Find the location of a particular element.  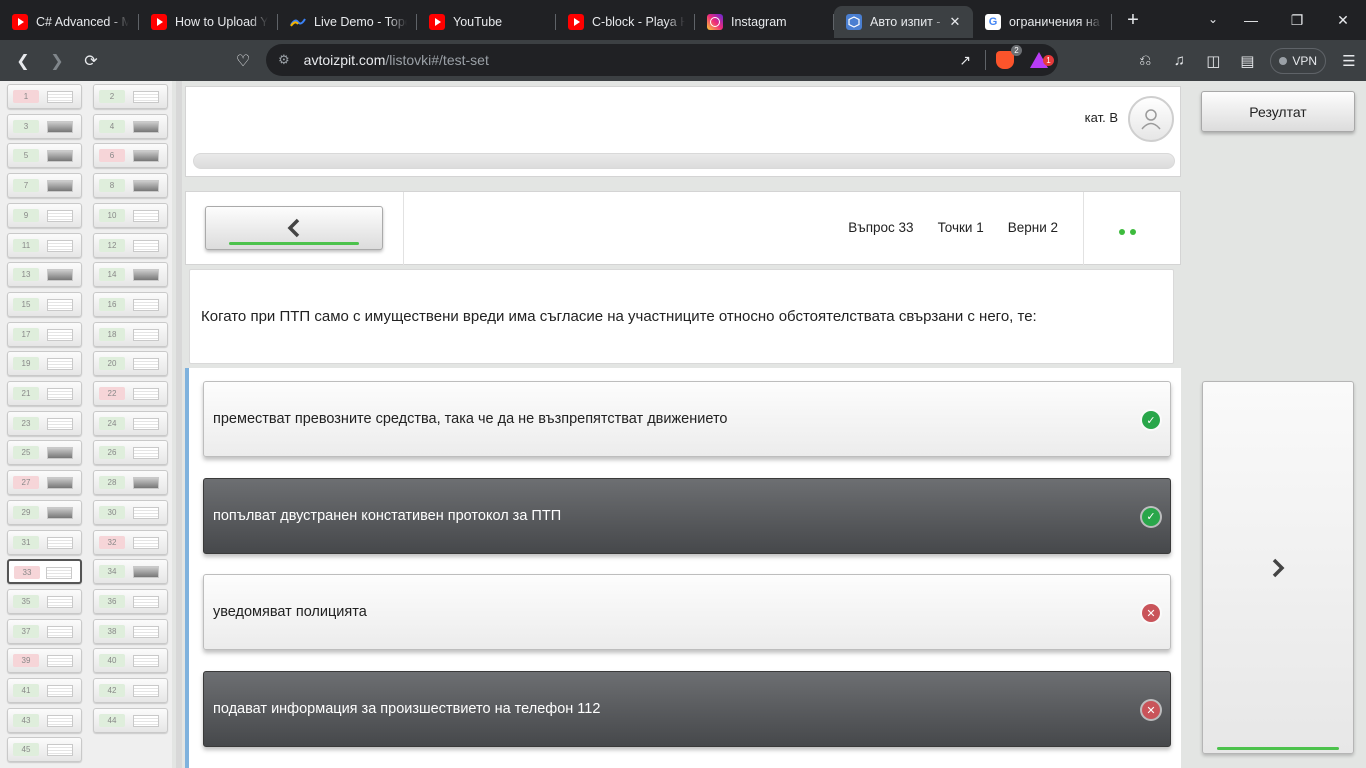

back-arrow-icon: ❮ is located at coordinates (23, 61).